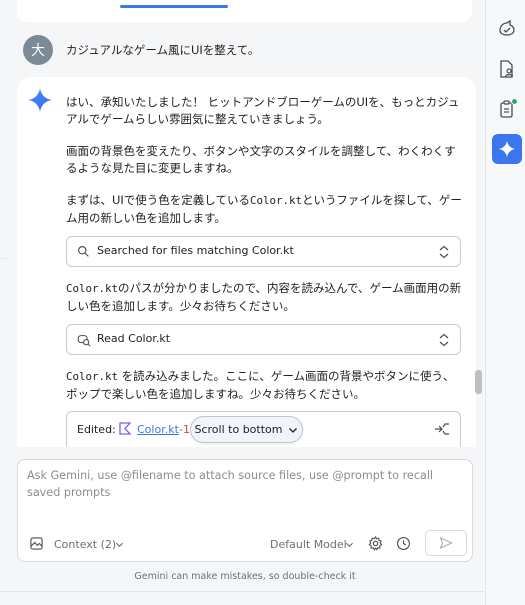  Describe the element at coordinates (84, 340) in the screenshot. I see `read-file-icon` at that location.